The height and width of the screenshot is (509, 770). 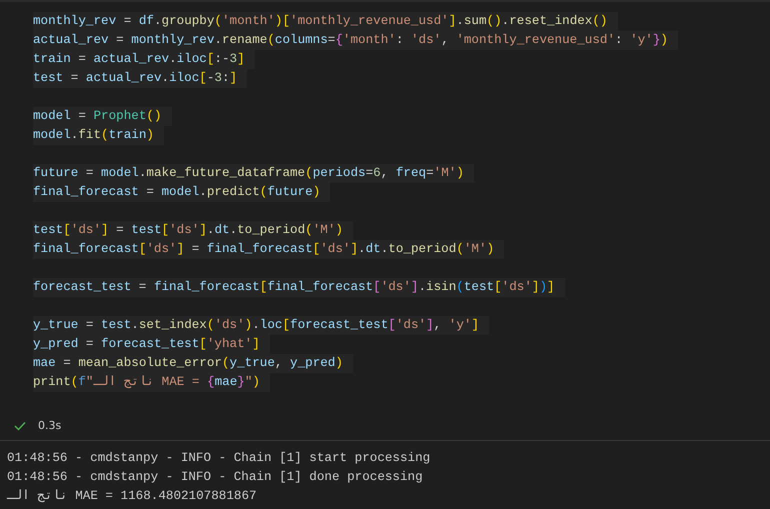 I want to click on run-duration: 0.3s, so click(x=50, y=426).